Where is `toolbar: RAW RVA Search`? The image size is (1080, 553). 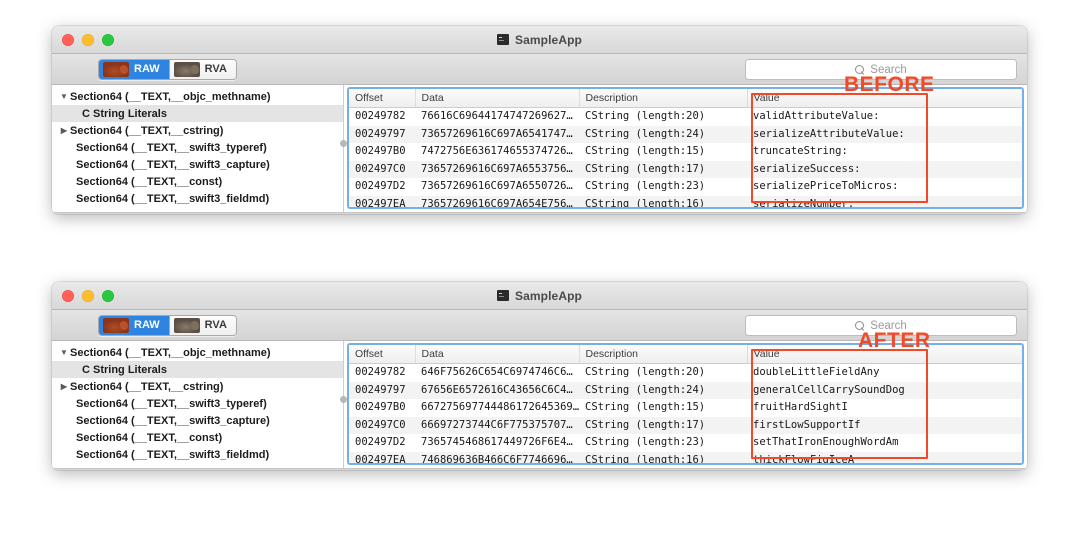 toolbar: RAW RVA Search is located at coordinates (539, 69).